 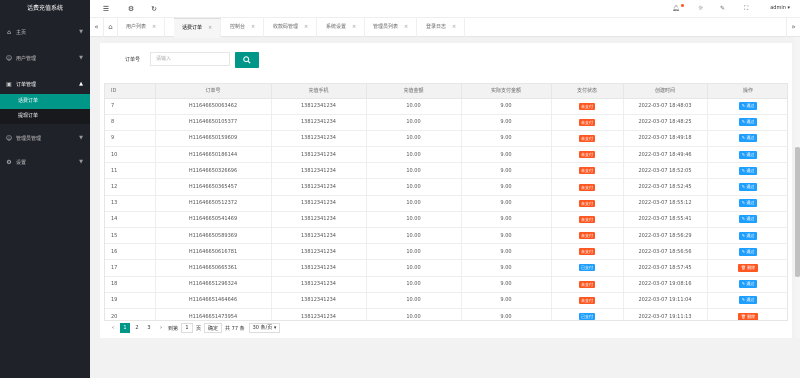 What do you see at coordinates (414, 91) in the screenshot?
I see `column-header: 充值金额` at bounding box center [414, 91].